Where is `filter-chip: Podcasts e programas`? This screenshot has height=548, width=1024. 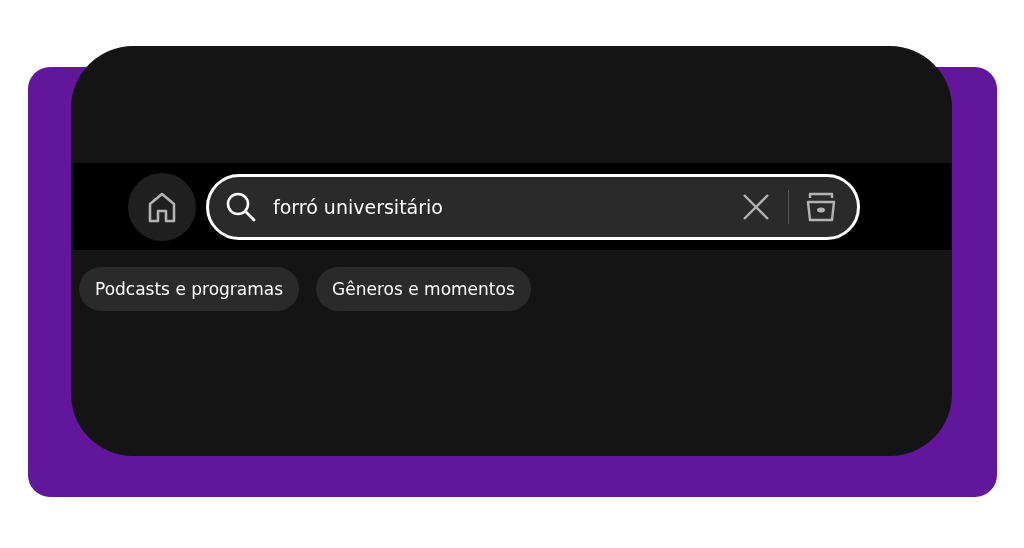
filter-chip: Podcasts e programas is located at coordinates (189, 289).